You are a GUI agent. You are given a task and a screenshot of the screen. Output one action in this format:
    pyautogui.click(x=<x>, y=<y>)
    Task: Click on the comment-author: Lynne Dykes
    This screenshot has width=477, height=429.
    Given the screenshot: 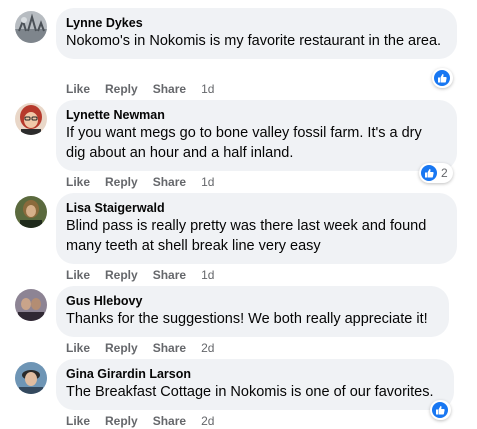 What is the action you would take?
    pyautogui.click(x=255, y=23)
    